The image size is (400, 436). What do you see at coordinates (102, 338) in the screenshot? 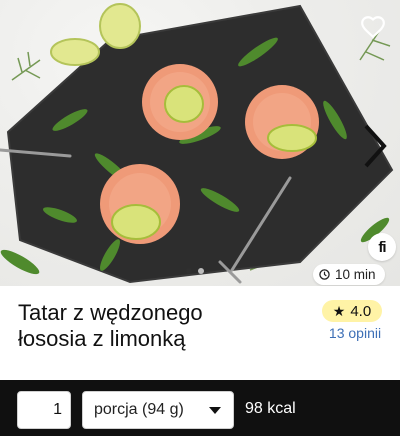
I see `recipe-title-line: łososia z limonką` at bounding box center [102, 338].